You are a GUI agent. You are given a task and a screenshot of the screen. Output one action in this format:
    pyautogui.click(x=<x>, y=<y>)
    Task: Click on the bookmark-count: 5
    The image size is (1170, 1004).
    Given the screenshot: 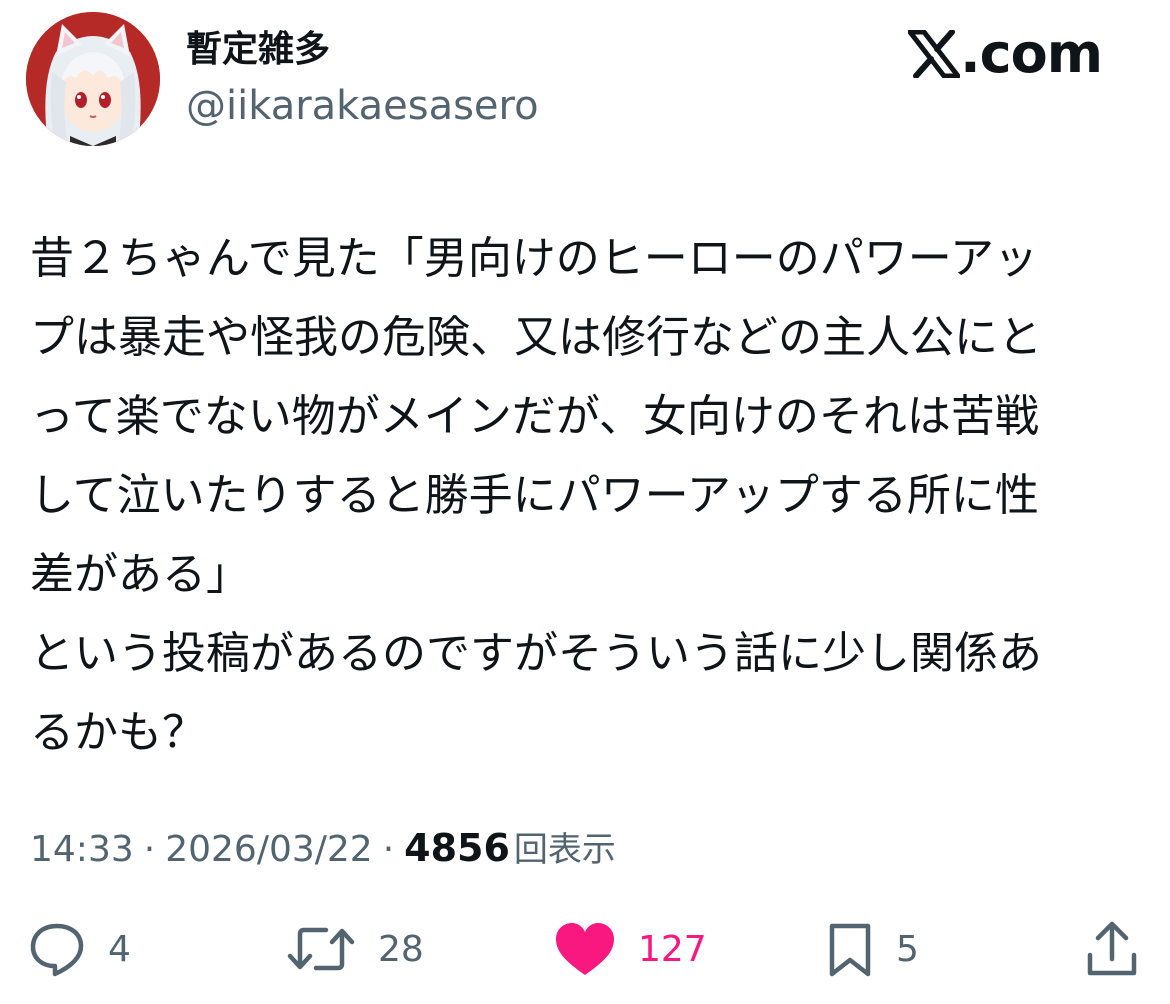 What is the action you would take?
    pyautogui.click(x=907, y=949)
    